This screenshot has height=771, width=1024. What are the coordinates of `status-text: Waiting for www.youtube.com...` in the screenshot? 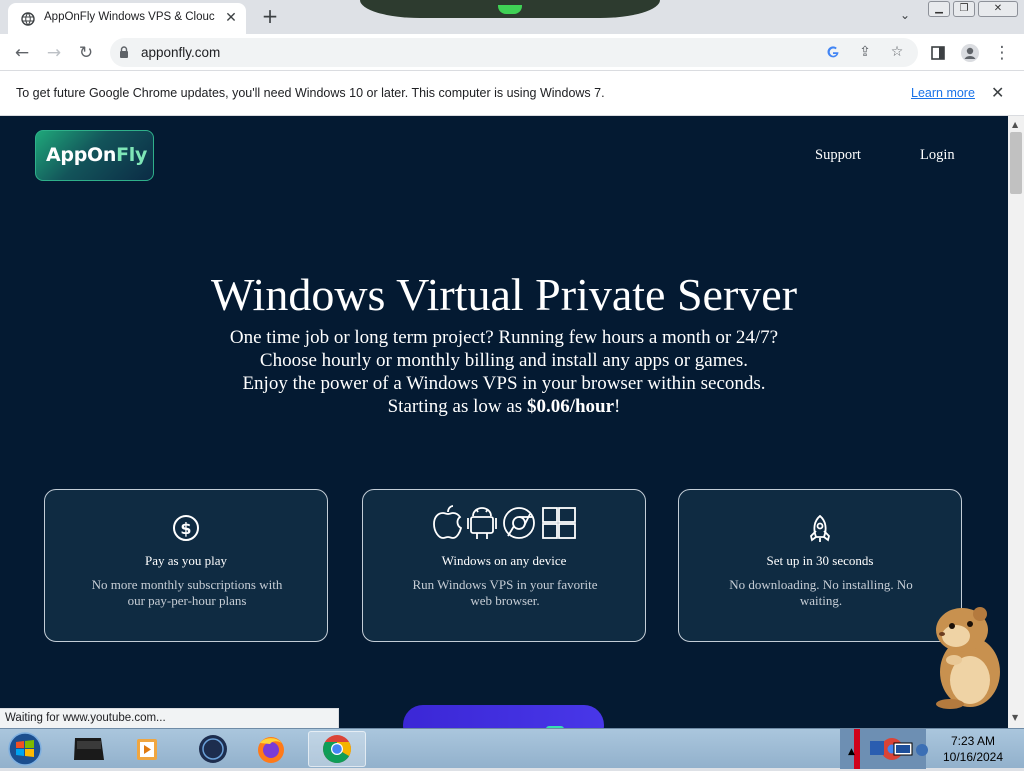 It's located at (85, 718).